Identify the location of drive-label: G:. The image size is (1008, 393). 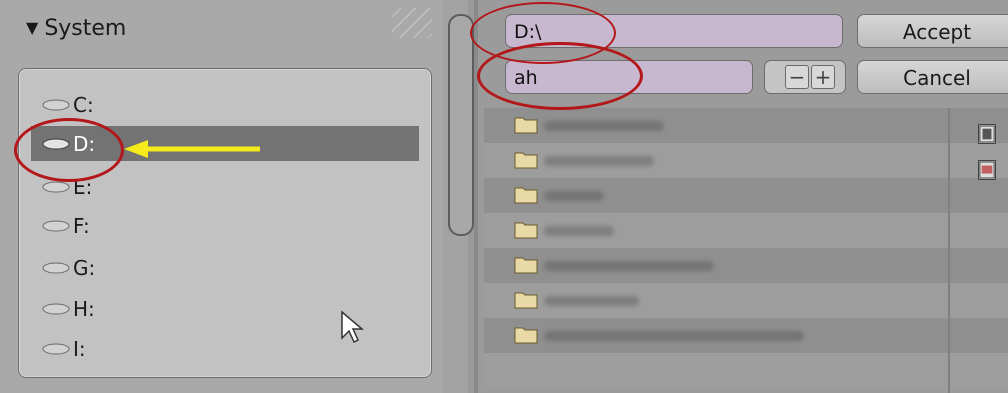
(84, 267).